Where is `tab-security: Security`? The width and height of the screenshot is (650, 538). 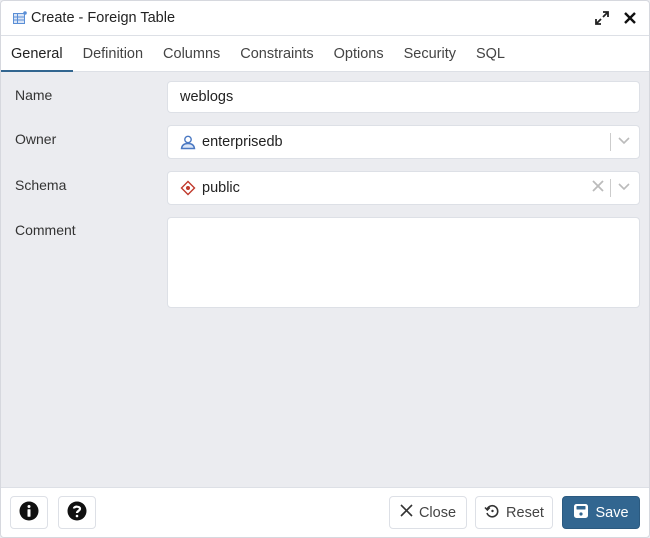
tab-security: Security is located at coordinates (430, 53).